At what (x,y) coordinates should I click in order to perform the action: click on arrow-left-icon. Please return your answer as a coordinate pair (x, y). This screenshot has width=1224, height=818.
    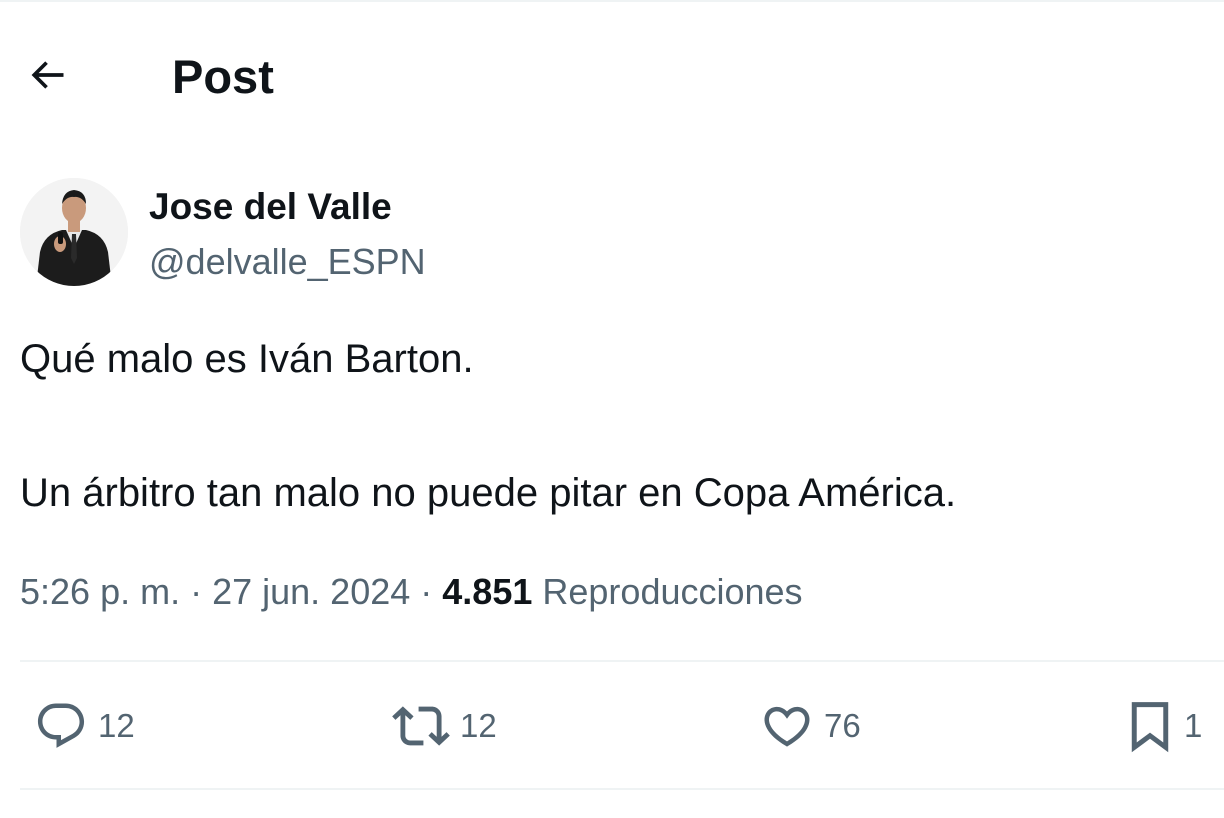
    Looking at the image, I should click on (47, 77).